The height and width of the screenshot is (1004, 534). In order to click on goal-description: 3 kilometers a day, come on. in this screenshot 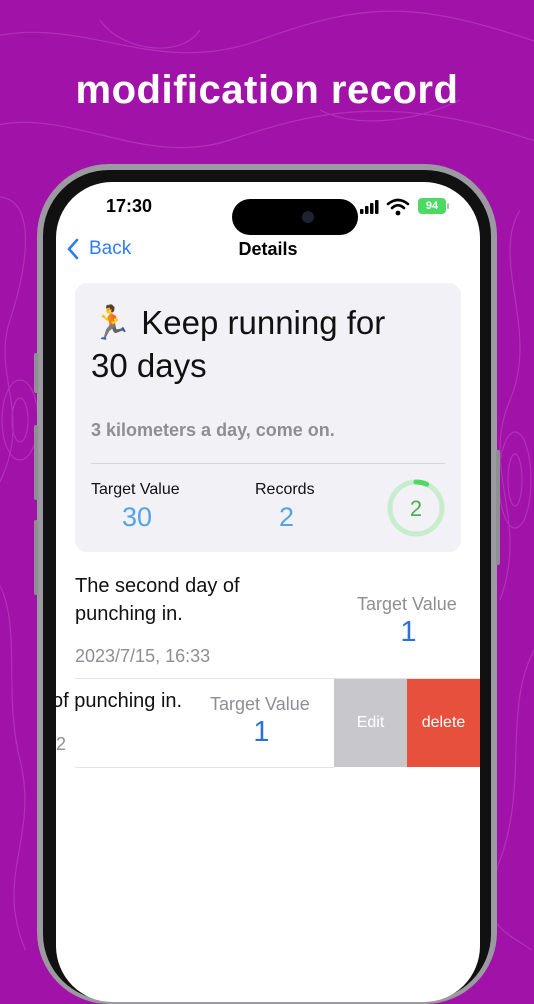, I will do `click(213, 430)`.